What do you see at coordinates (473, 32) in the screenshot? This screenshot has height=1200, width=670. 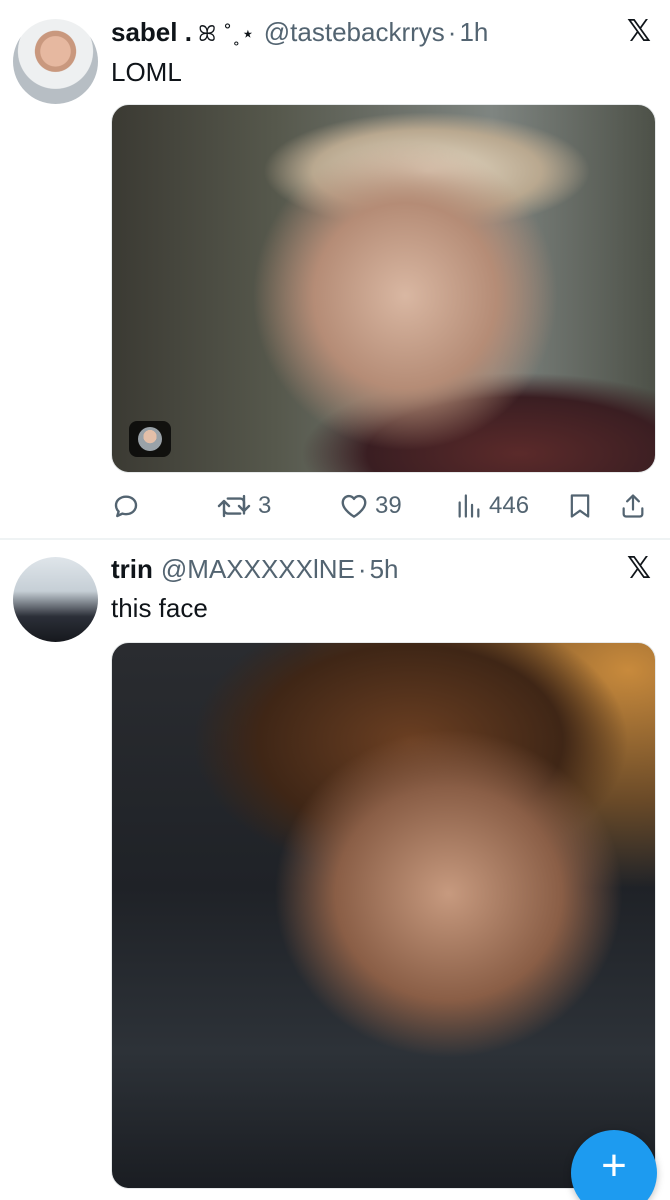 I see `timestamp: 1h` at bounding box center [473, 32].